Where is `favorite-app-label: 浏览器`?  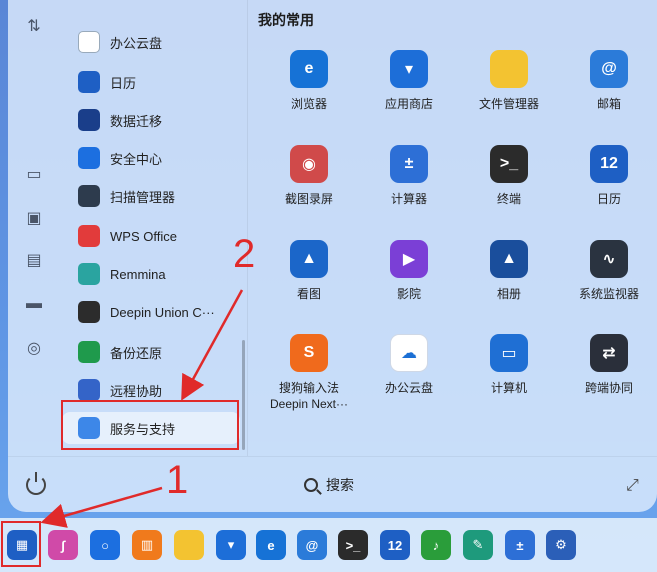 favorite-app-label: 浏览器 is located at coordinates (308, 104).